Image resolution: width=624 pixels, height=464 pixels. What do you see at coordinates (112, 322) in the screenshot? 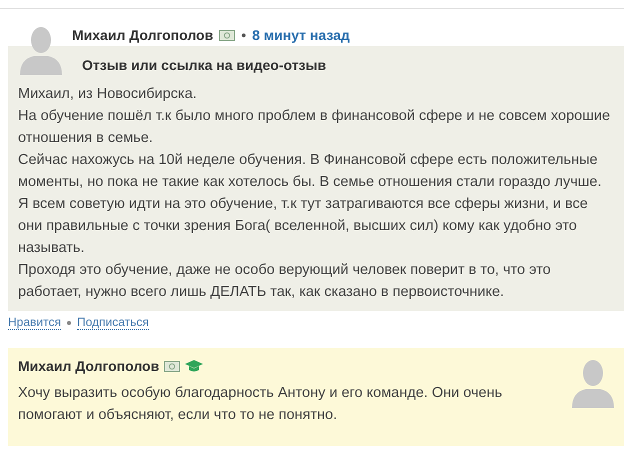
I see `action-link: Подписаться` at bounding box center [112, 322].